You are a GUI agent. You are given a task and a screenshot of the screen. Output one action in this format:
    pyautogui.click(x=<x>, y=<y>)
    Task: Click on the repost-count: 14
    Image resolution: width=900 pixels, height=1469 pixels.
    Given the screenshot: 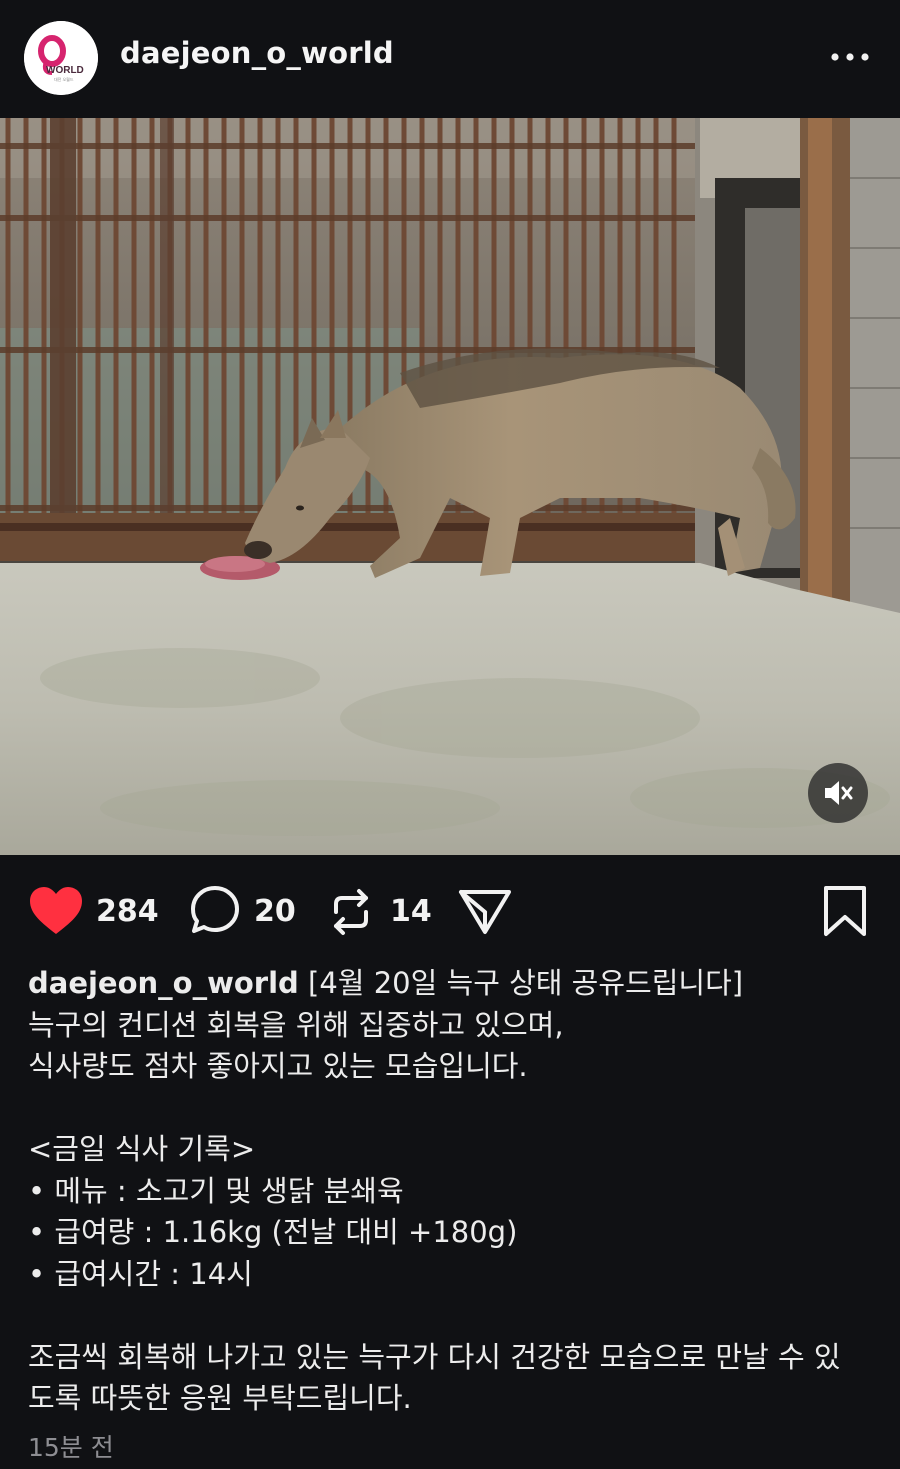 What is the action you would take?
    pyautogui.click(x=411, y=911)
    